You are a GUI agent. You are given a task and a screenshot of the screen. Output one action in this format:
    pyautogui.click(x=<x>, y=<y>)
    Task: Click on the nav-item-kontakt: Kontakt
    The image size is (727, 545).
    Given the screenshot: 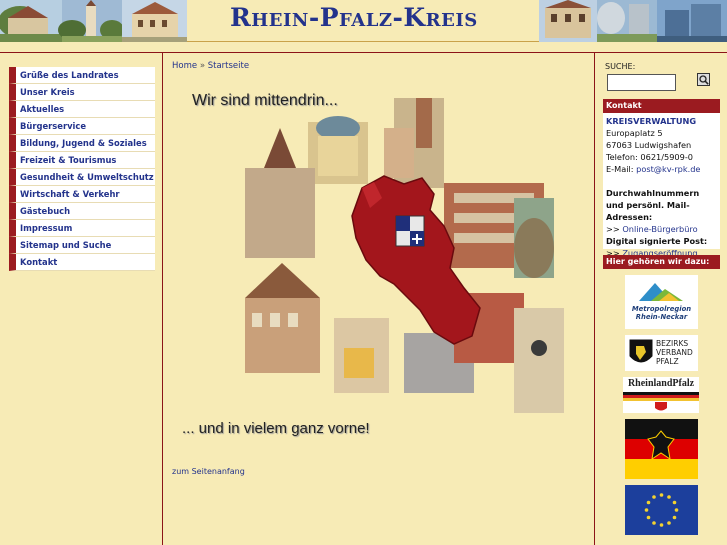 What is the action you would take?
    pyautogui.click(x=82, y=262)
    